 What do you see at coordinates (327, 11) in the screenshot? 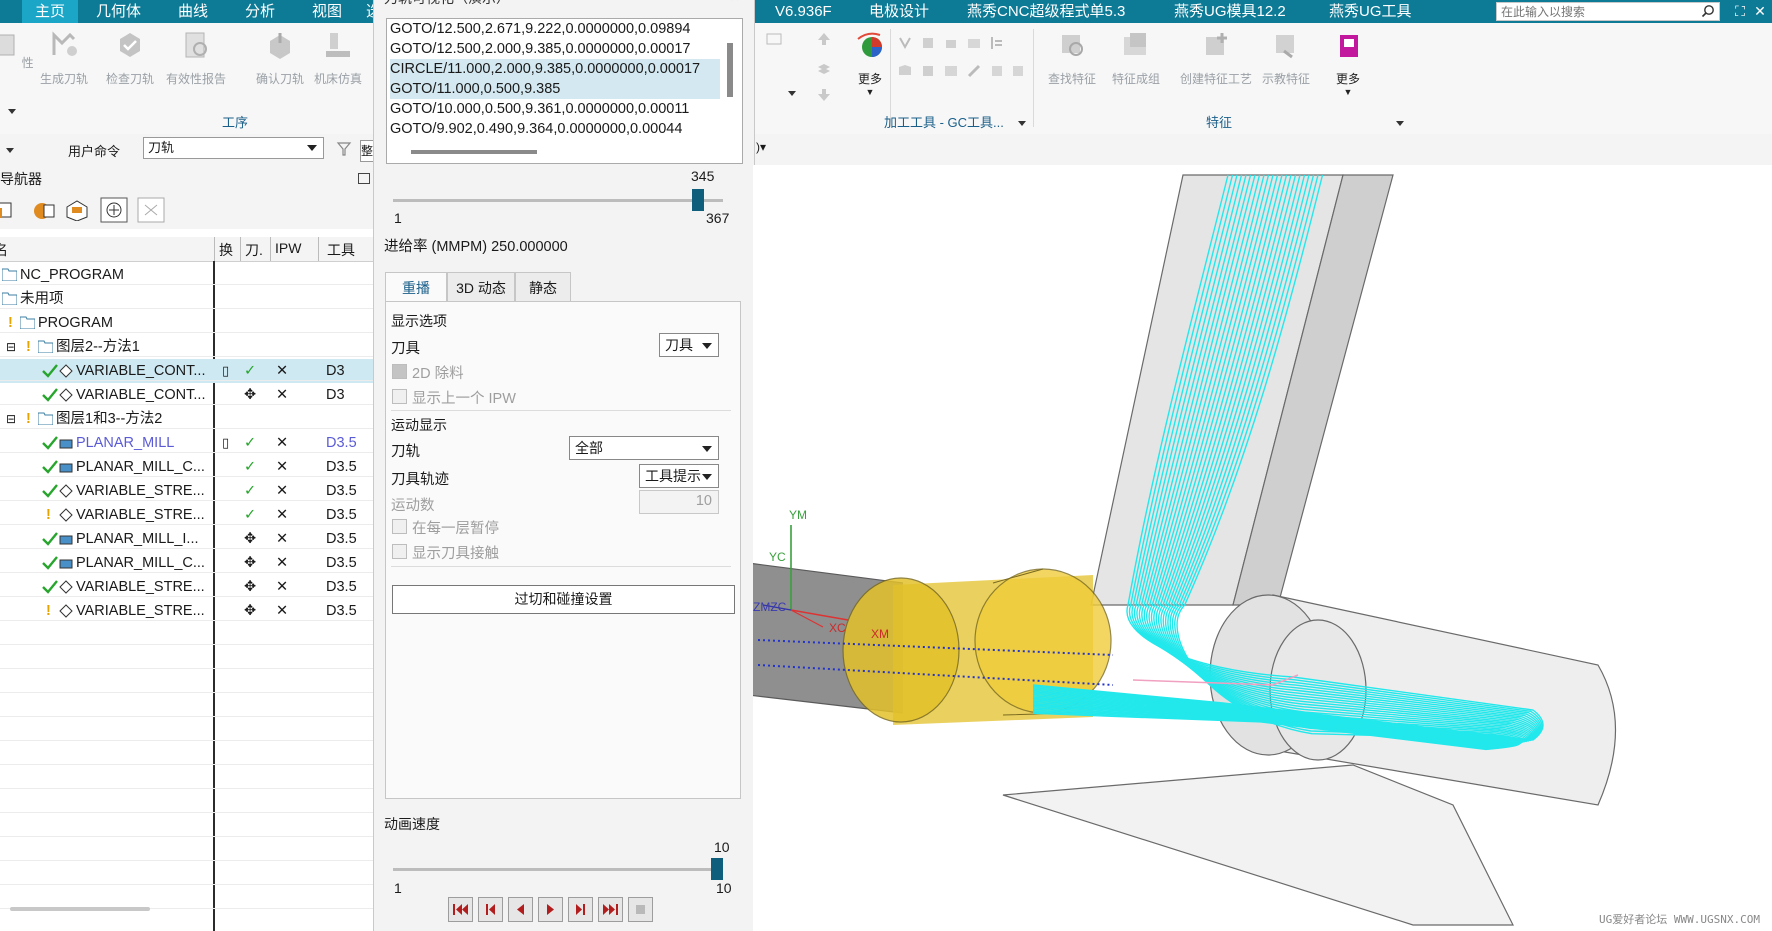
I see `menu-view: 视图` at bounding box center [327, 11].